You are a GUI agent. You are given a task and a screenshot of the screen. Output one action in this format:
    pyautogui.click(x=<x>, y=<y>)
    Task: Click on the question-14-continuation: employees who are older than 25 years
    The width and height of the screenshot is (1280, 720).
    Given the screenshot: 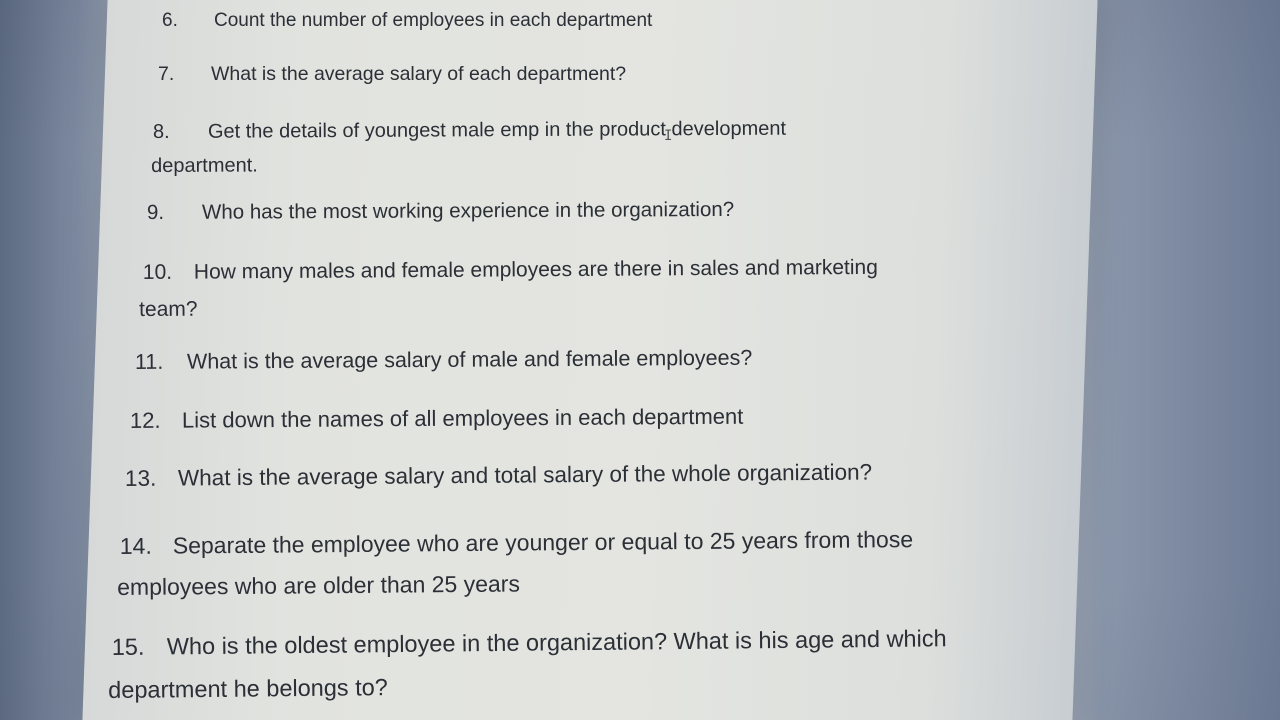 What is the action you would take?
    pyautogui.click(x=319, y=585)
    